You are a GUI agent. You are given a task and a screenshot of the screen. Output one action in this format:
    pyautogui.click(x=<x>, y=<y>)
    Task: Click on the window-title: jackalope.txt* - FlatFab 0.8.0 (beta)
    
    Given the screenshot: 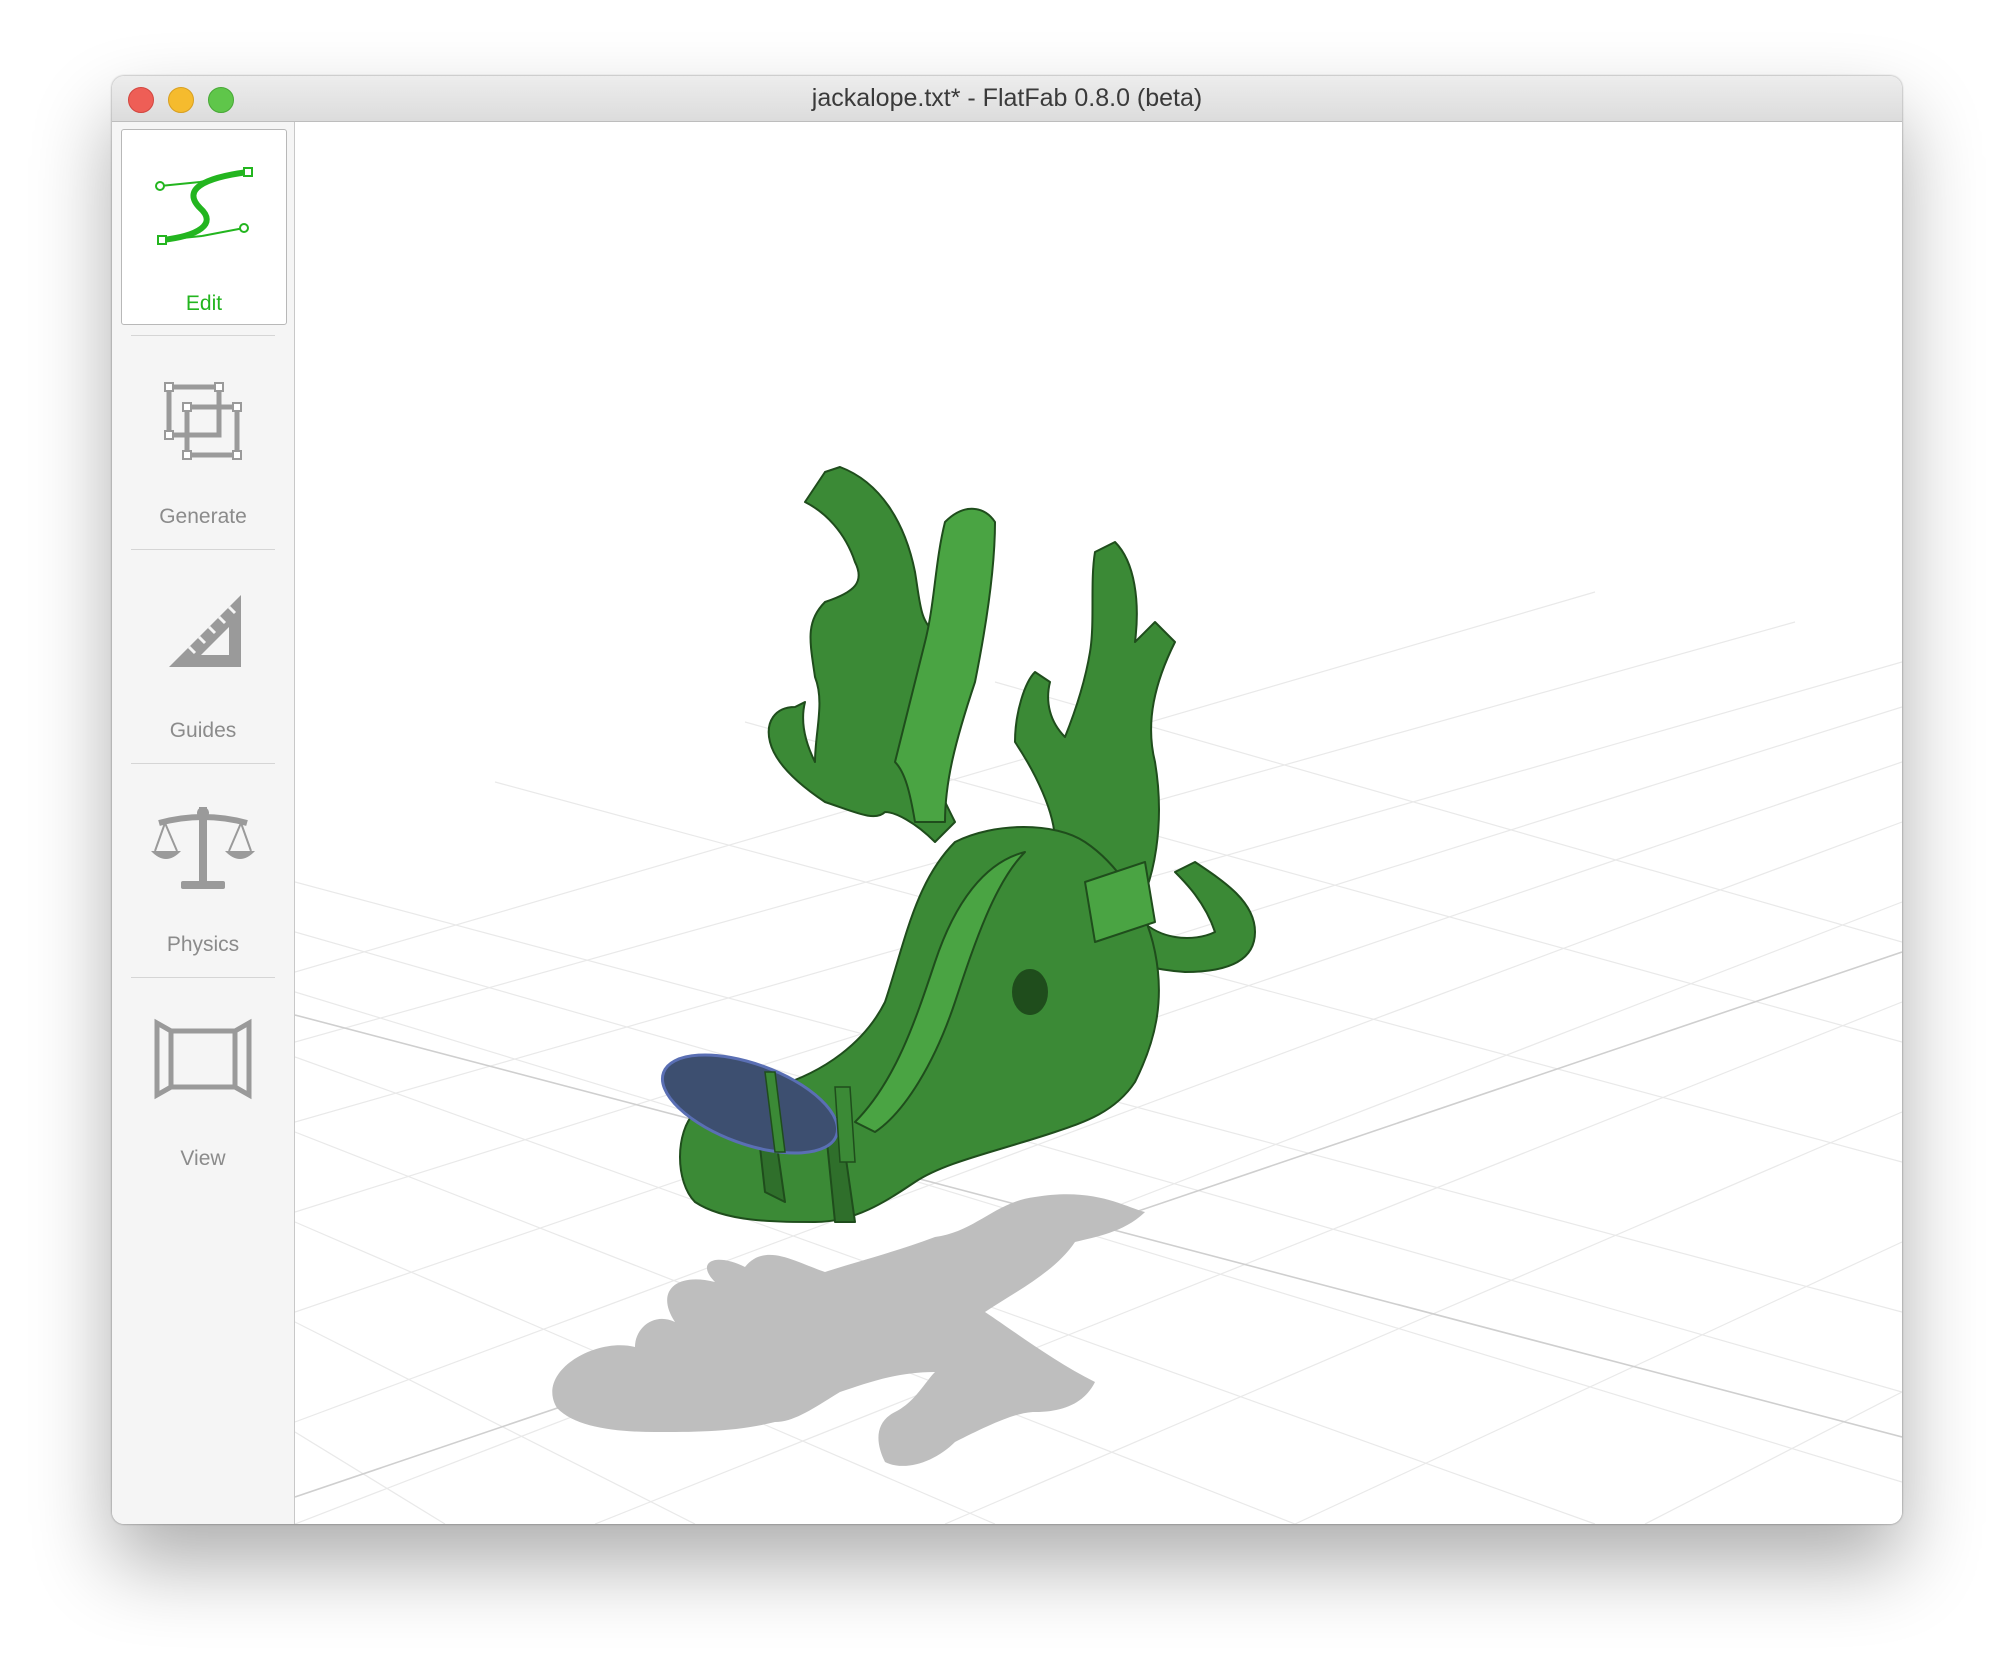 What is the action you would take?
    pyautogui.click(x=1007, y=98)
    